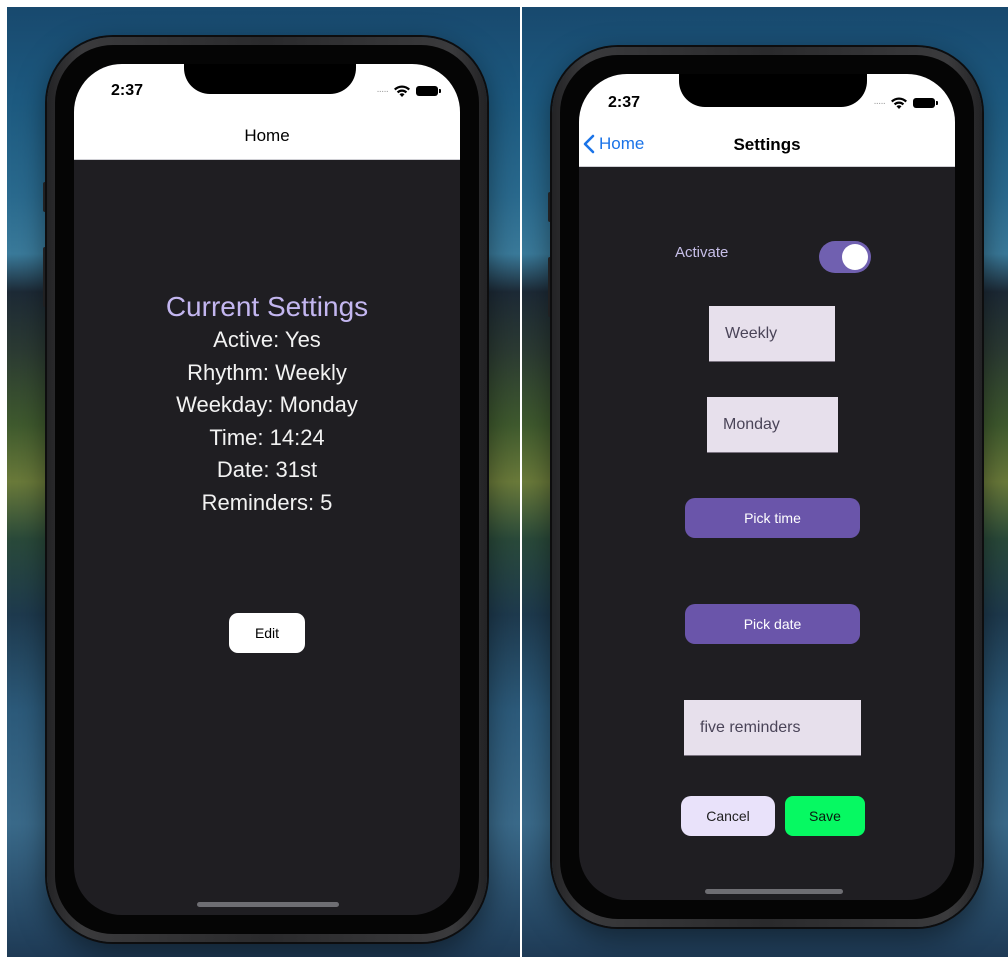  Describe the element at coordinates (267, 135) in the screenshot. I see `nav-title: Home` at that location.